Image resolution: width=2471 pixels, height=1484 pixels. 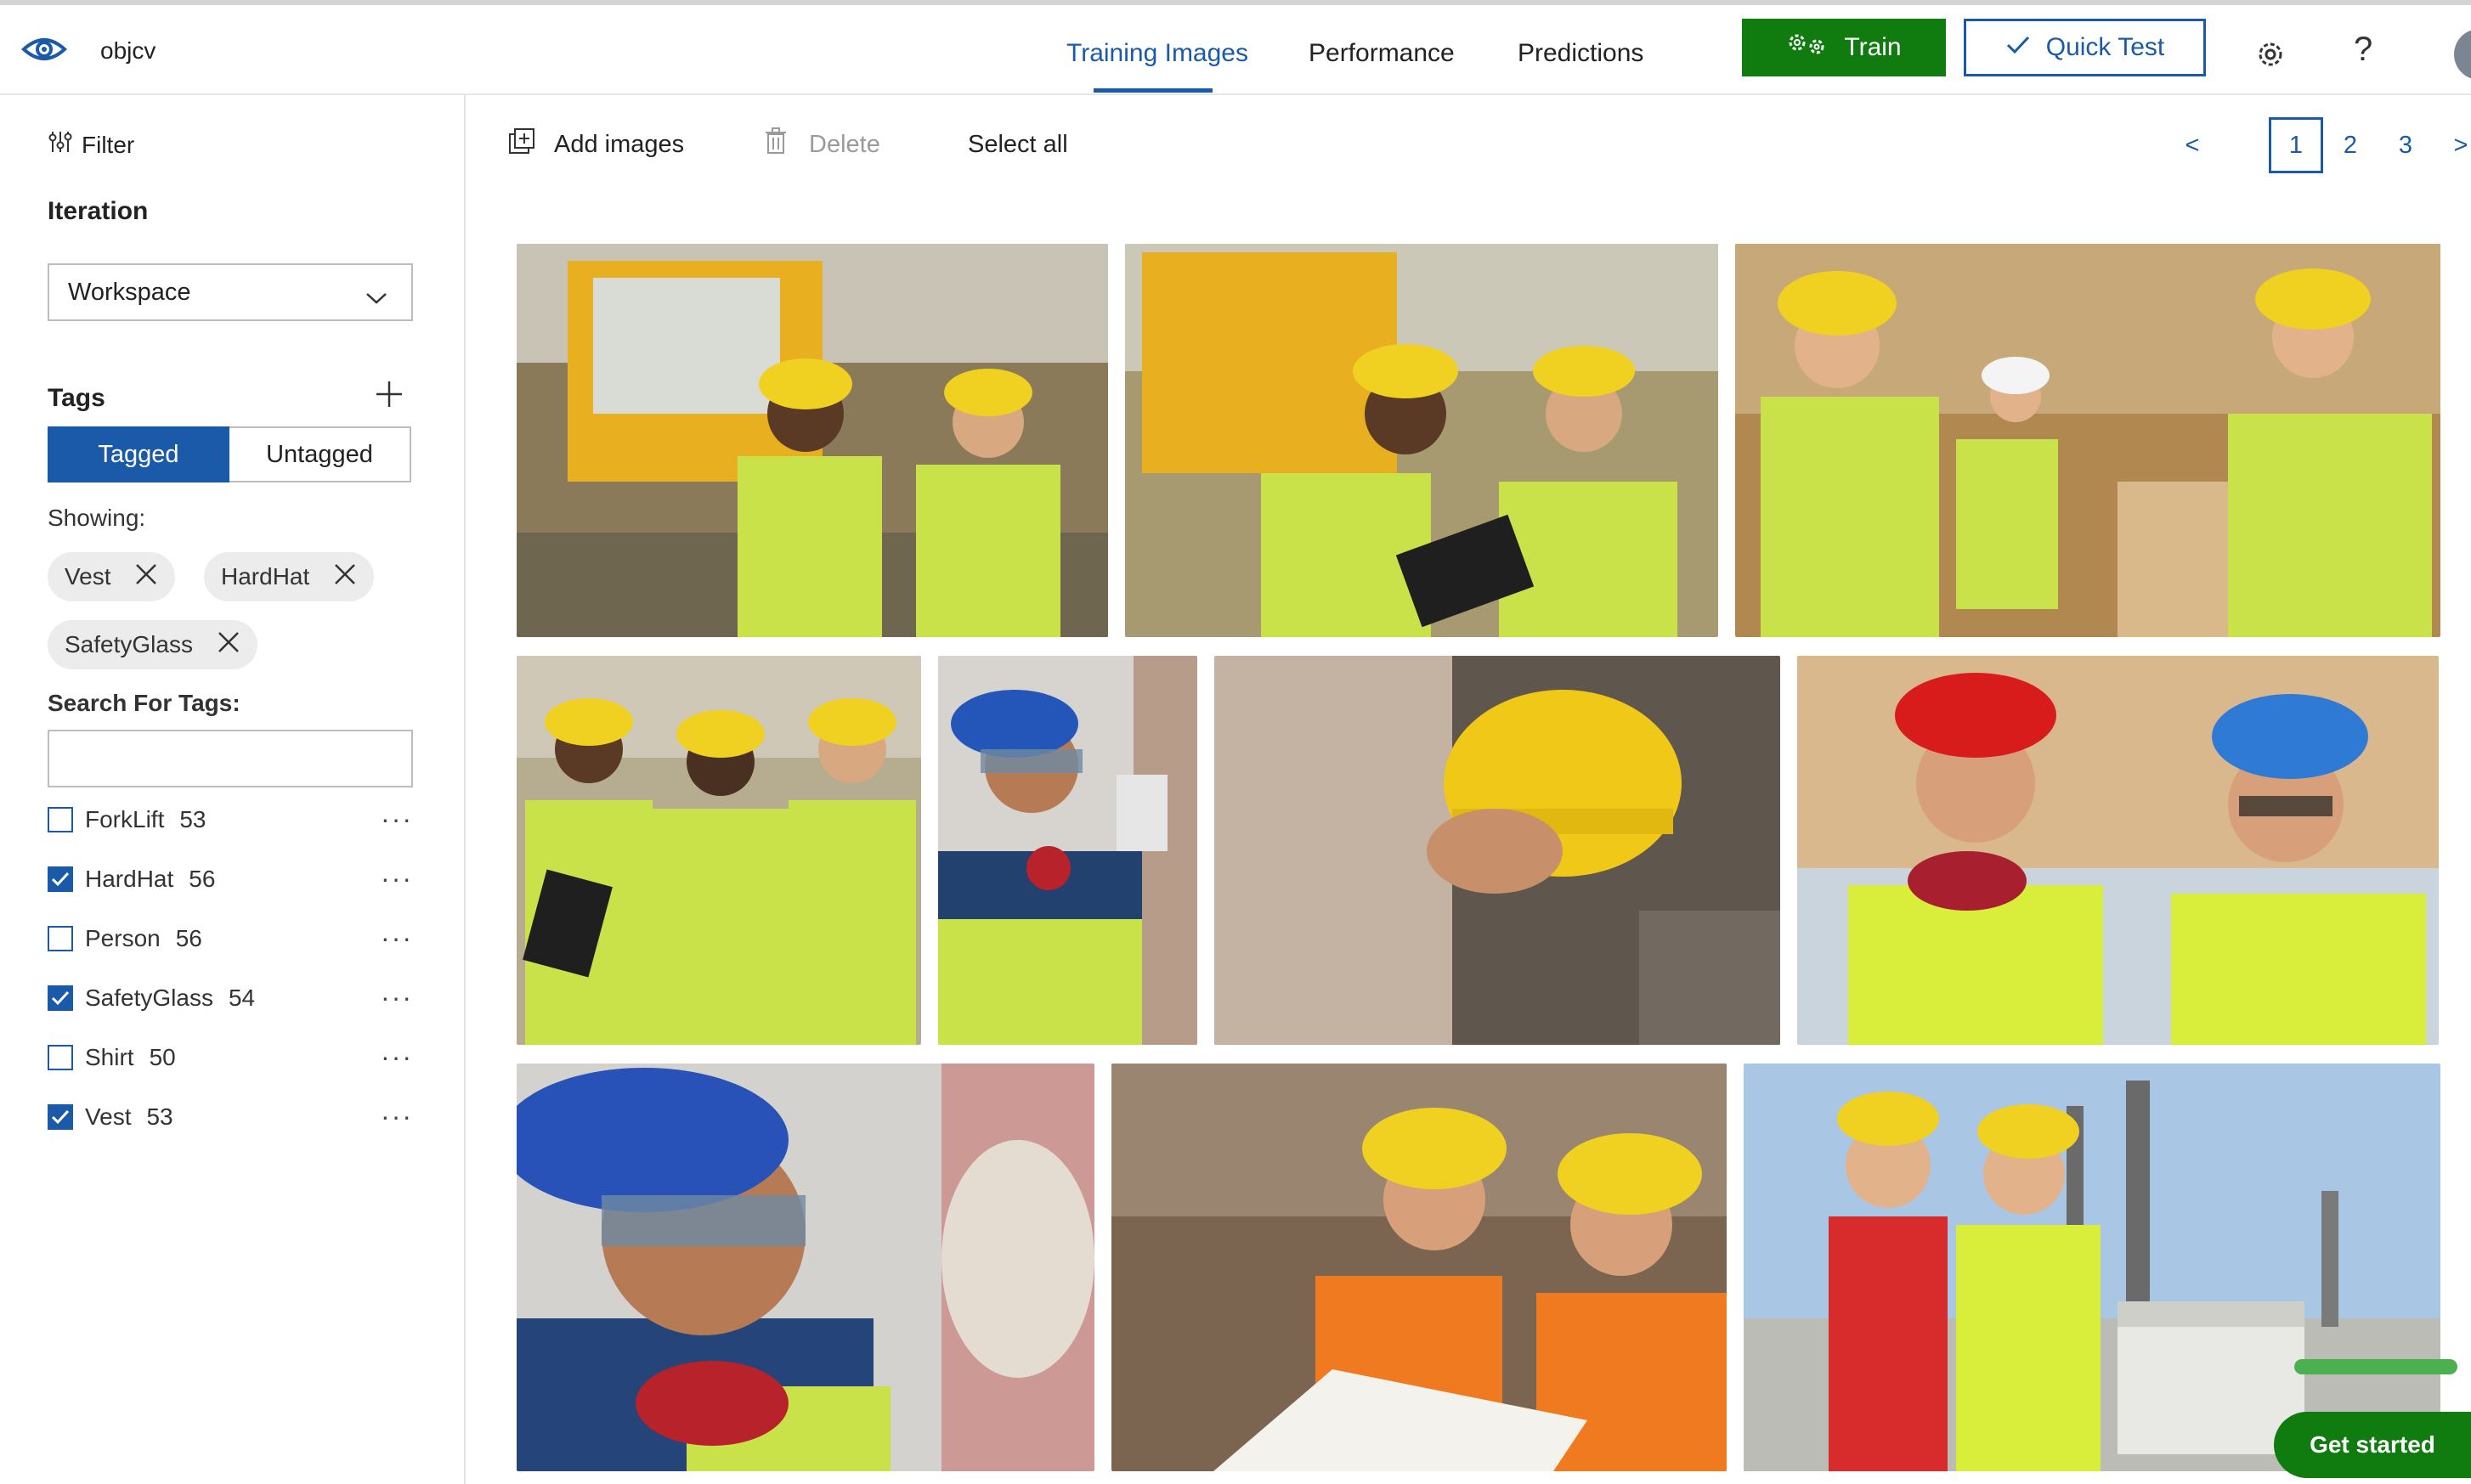 What do you see at coordinates (2350, 145) in the screenshot?
I see `pagination-page-2: 2` at bounding box center [2350, 145].